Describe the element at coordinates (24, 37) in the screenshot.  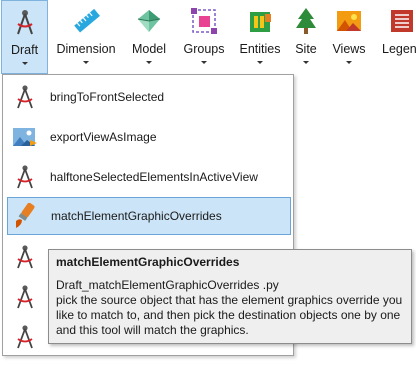
I see `ribbon-button-draft: Draft` at that location.